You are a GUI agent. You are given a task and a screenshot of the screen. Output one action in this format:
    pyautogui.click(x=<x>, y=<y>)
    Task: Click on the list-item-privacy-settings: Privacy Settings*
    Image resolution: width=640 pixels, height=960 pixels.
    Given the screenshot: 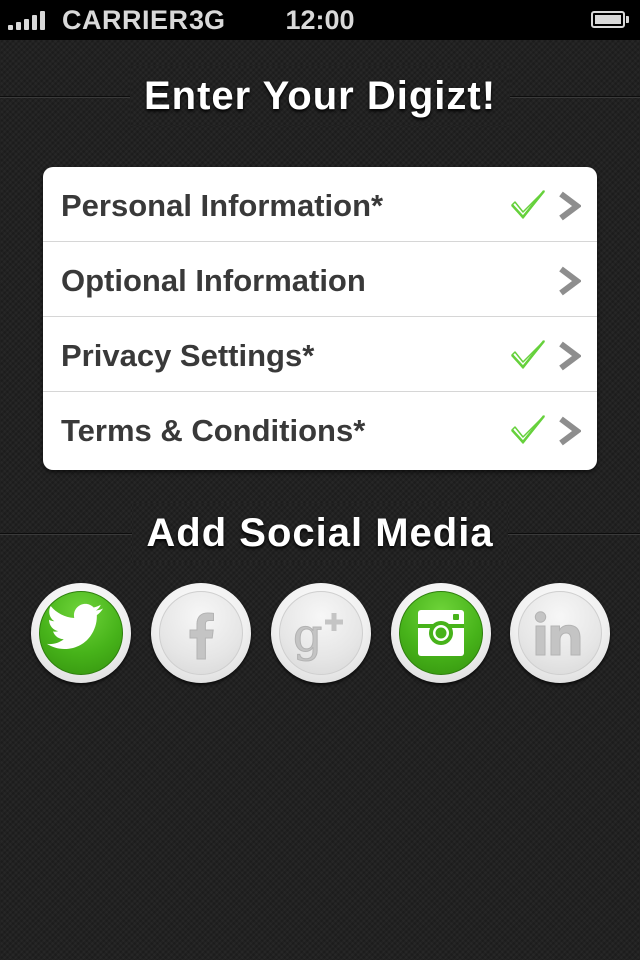 What is the action you would take?
    pyautogui.click(x=320, y=354)
    